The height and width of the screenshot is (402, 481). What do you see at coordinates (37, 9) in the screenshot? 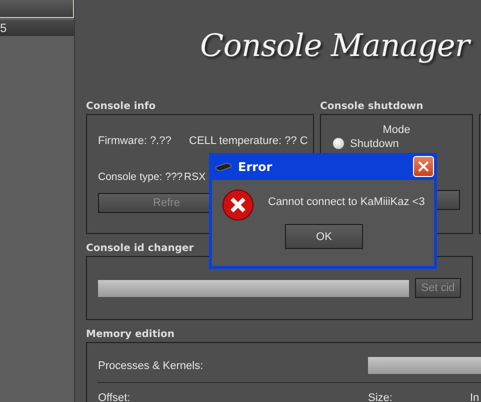
I see `list-item` at bounding box center [37, 9].